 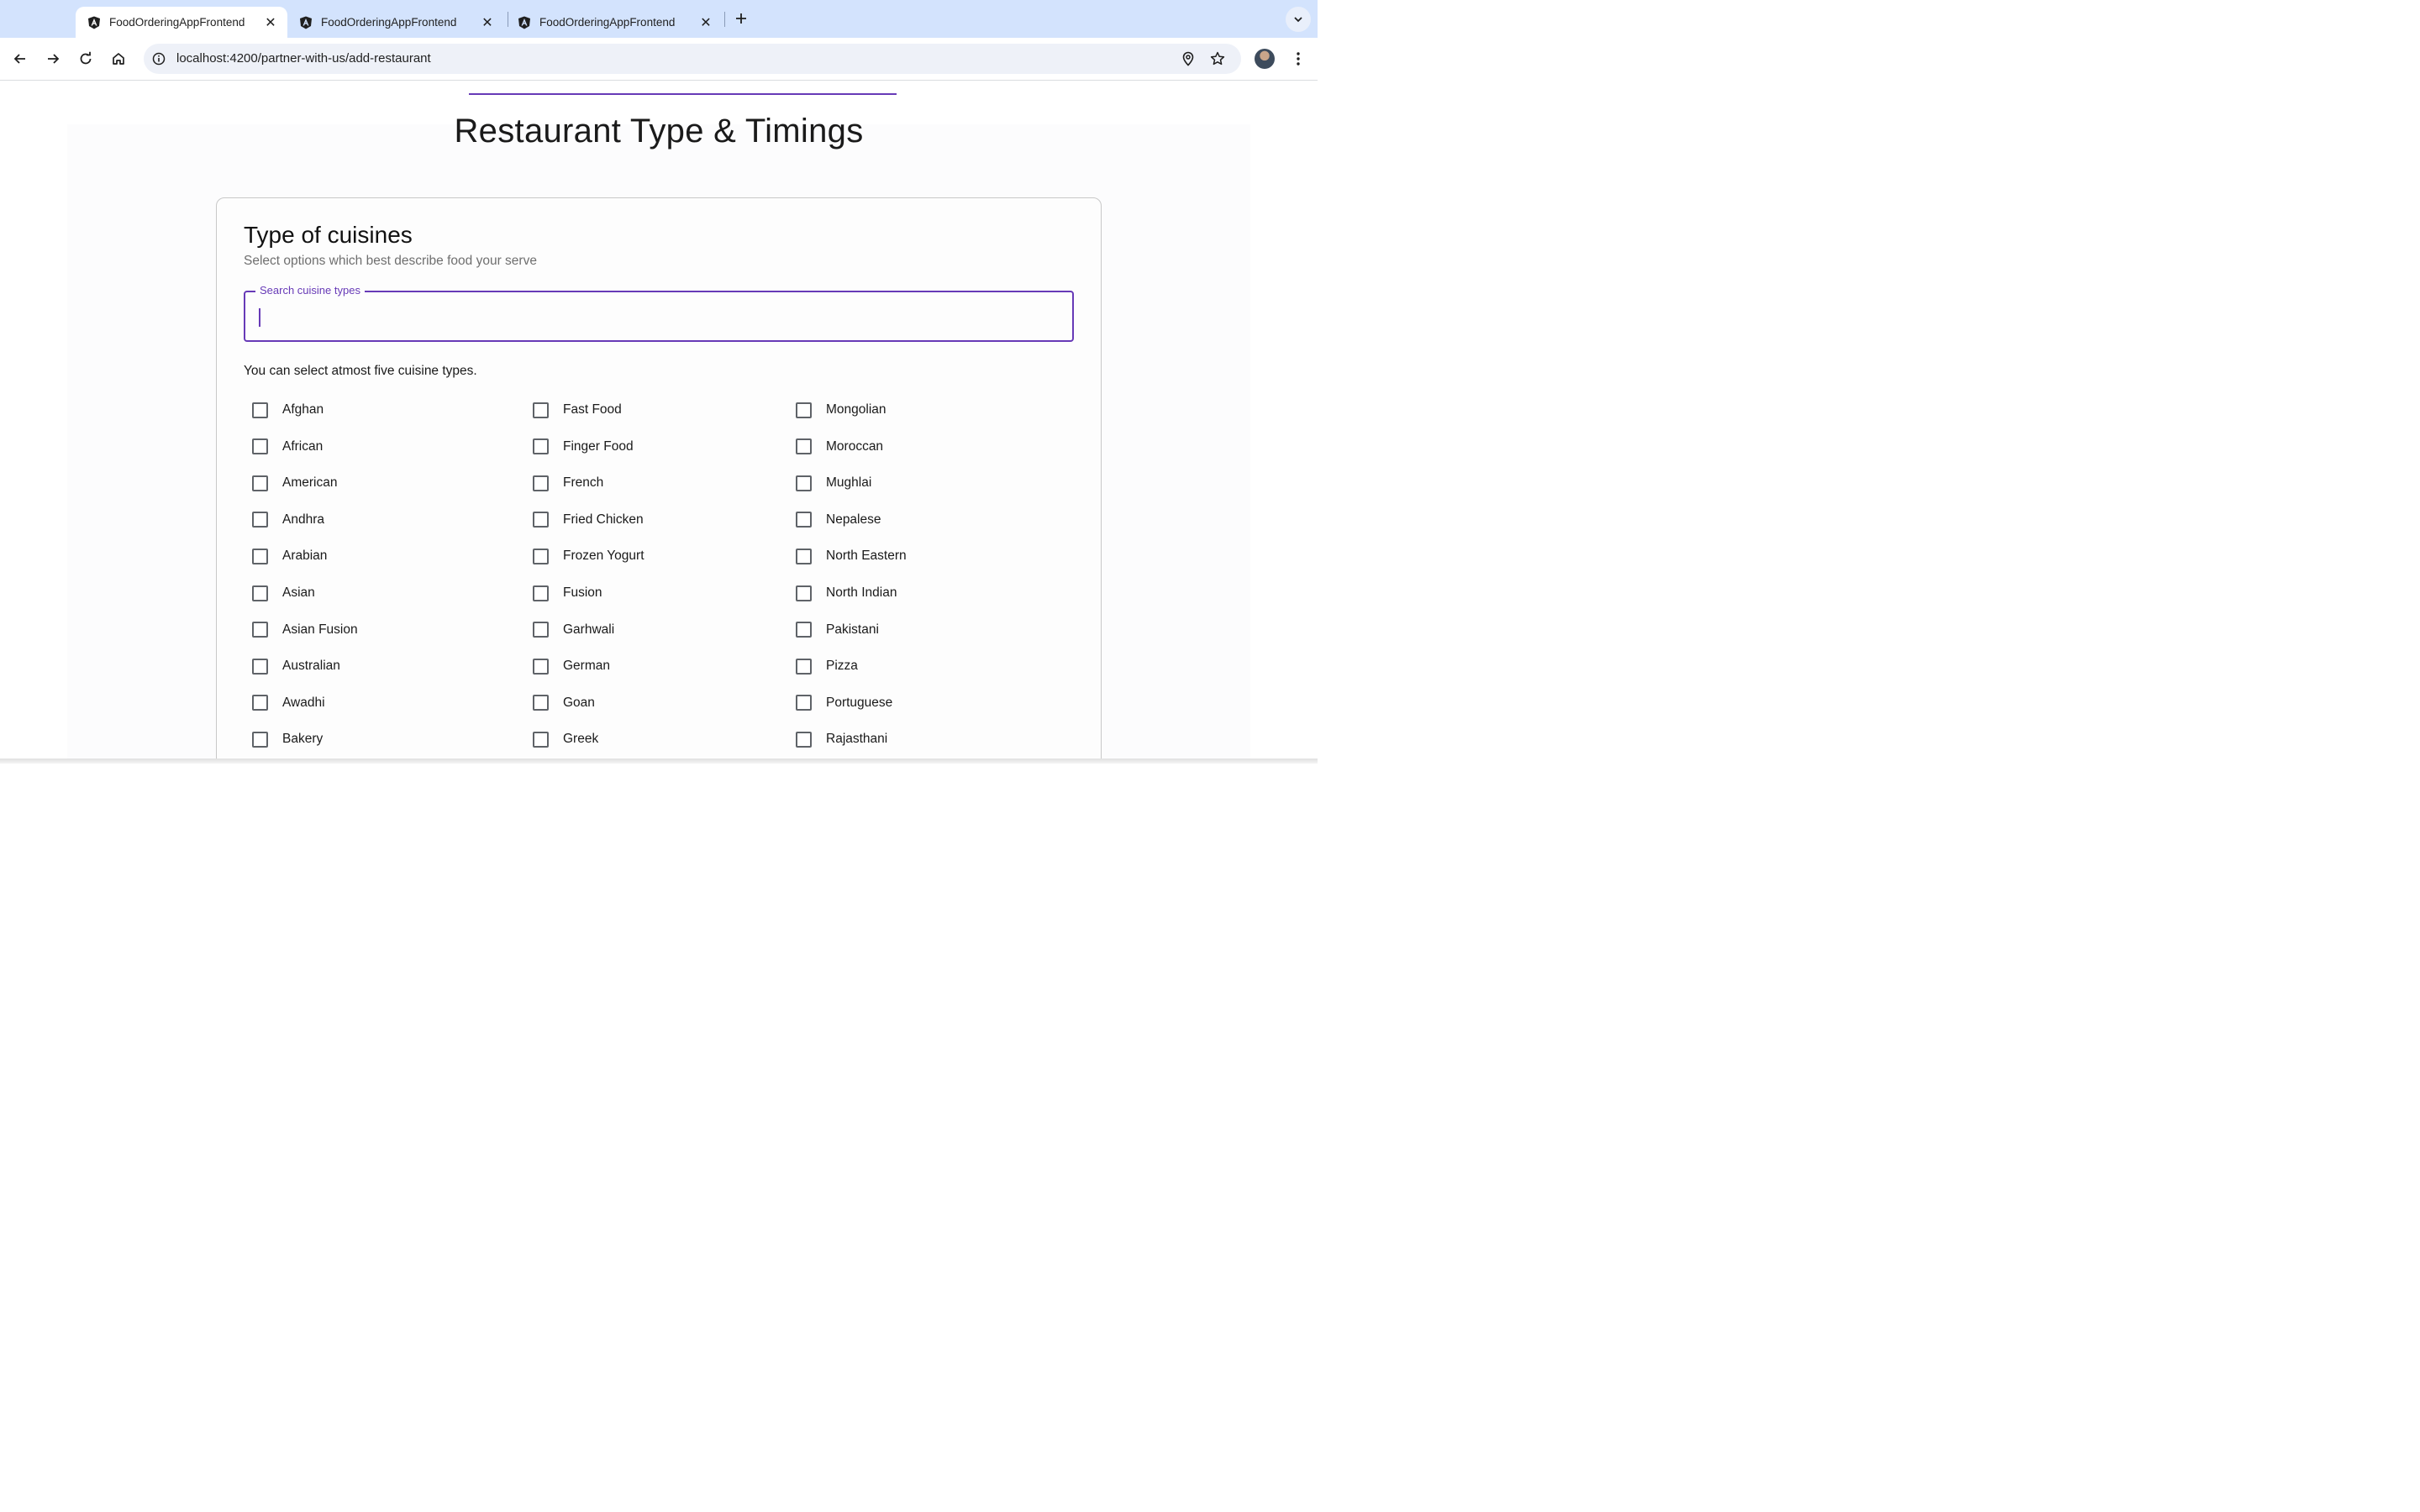 I want to click on search-cuisine-field: Search cuisine types, so click(x=659, y=313).